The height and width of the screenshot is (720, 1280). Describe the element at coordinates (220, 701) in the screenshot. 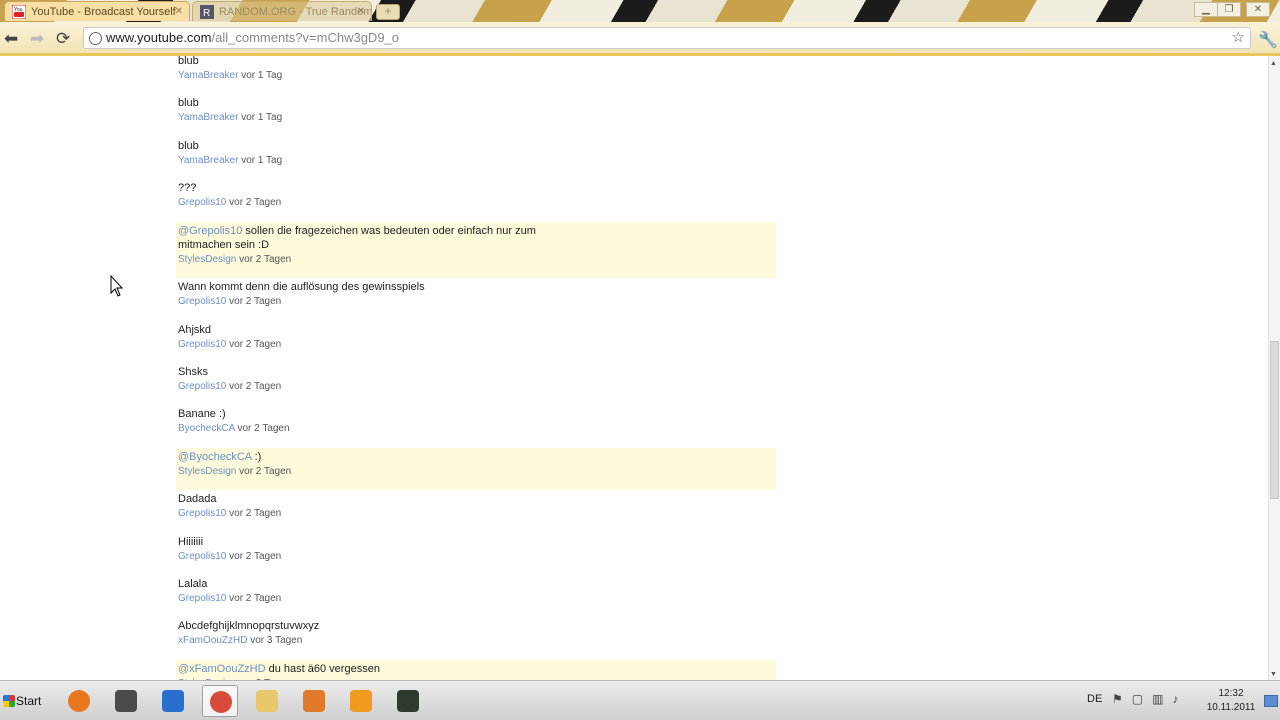

I see `taskbar-chrome-button` at that location.